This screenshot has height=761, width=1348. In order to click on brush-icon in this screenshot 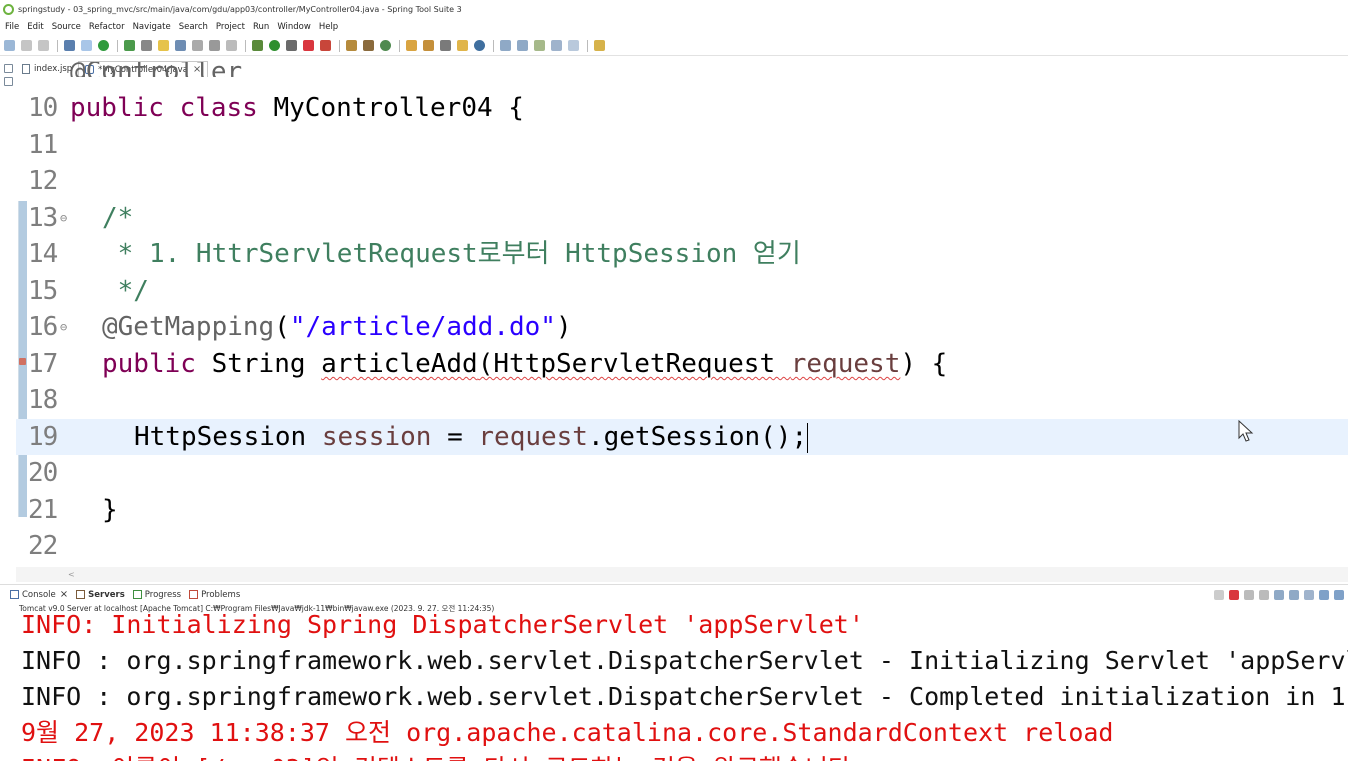, I will do `click(445, 45)`.